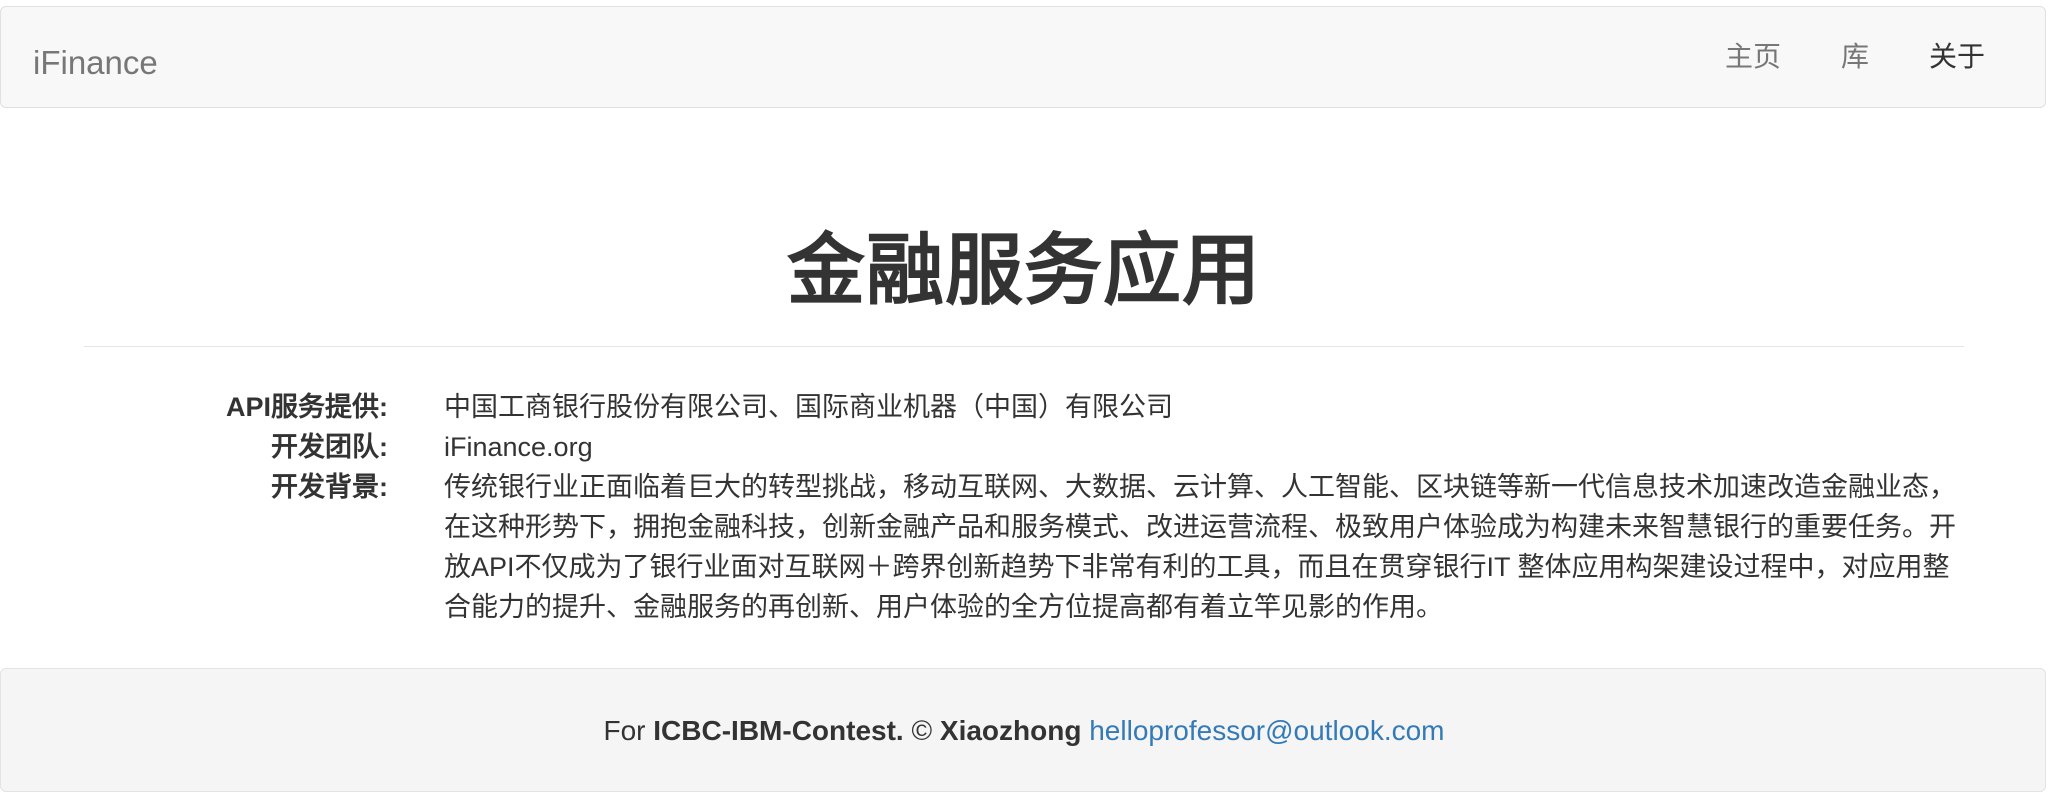  I want to click on footer-author: Xiaozhong, so click(1010, 730).